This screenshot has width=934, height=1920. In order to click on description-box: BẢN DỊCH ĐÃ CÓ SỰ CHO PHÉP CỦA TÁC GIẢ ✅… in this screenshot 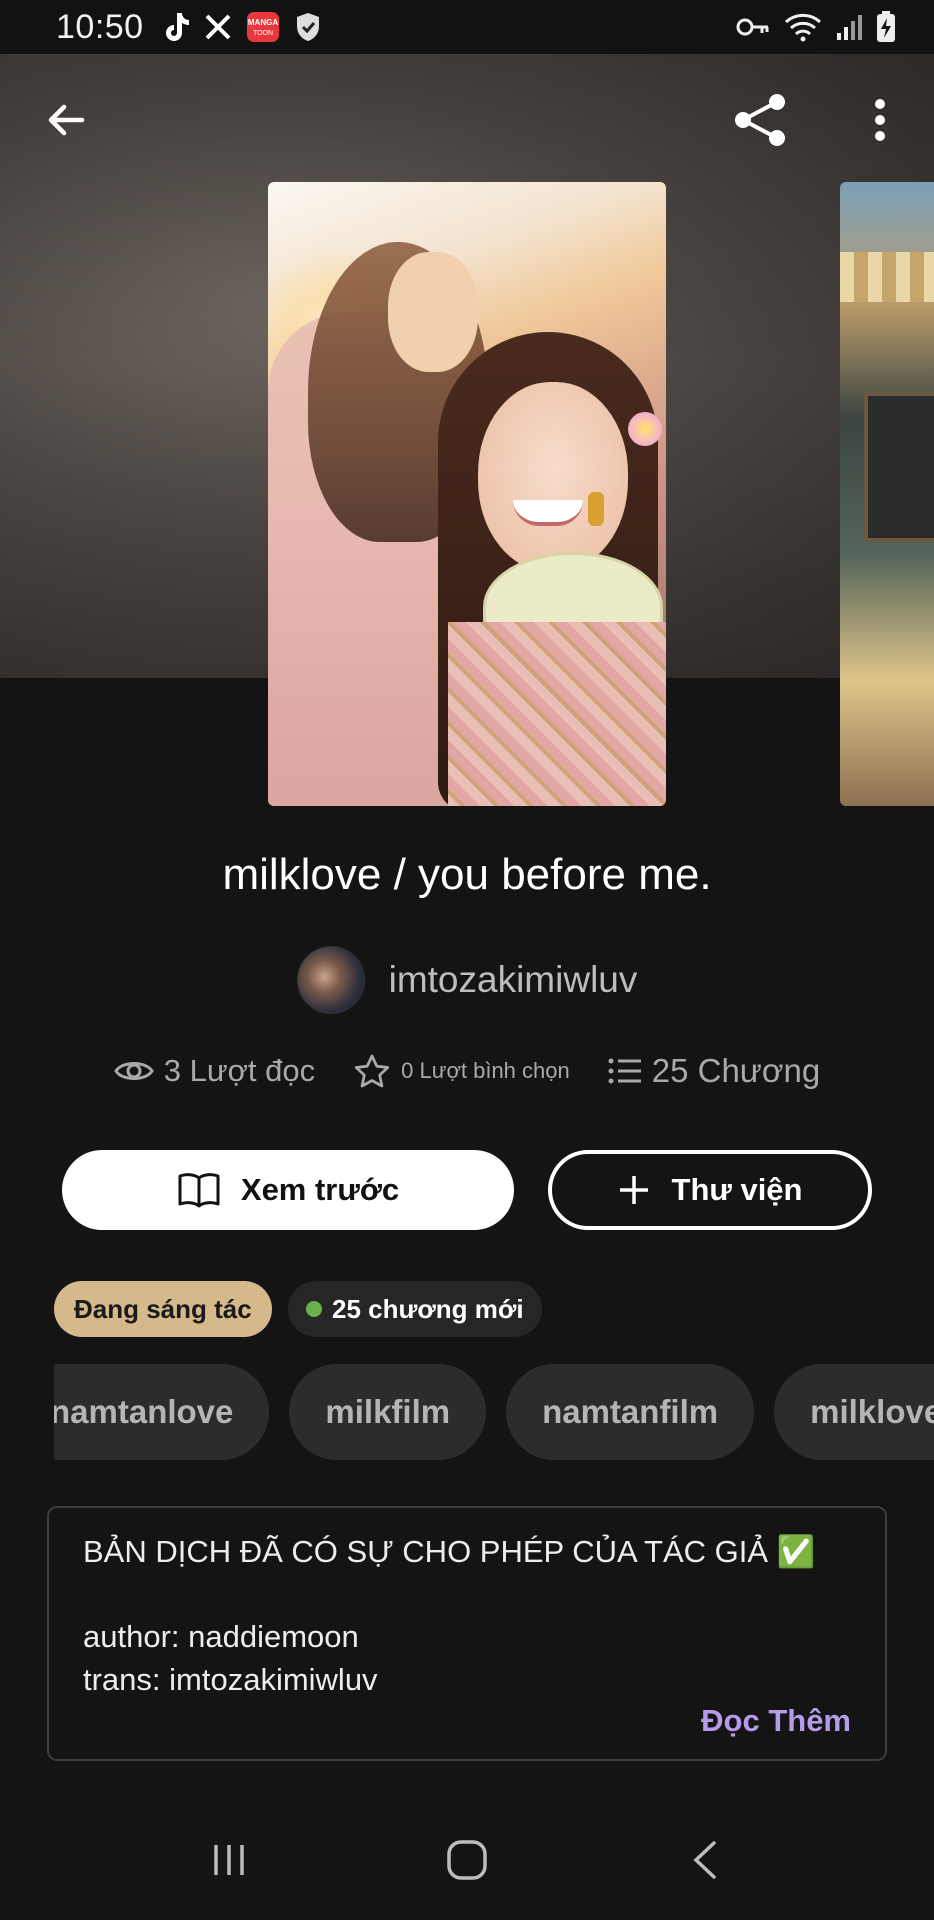, I will do `click(467, 1633)`.